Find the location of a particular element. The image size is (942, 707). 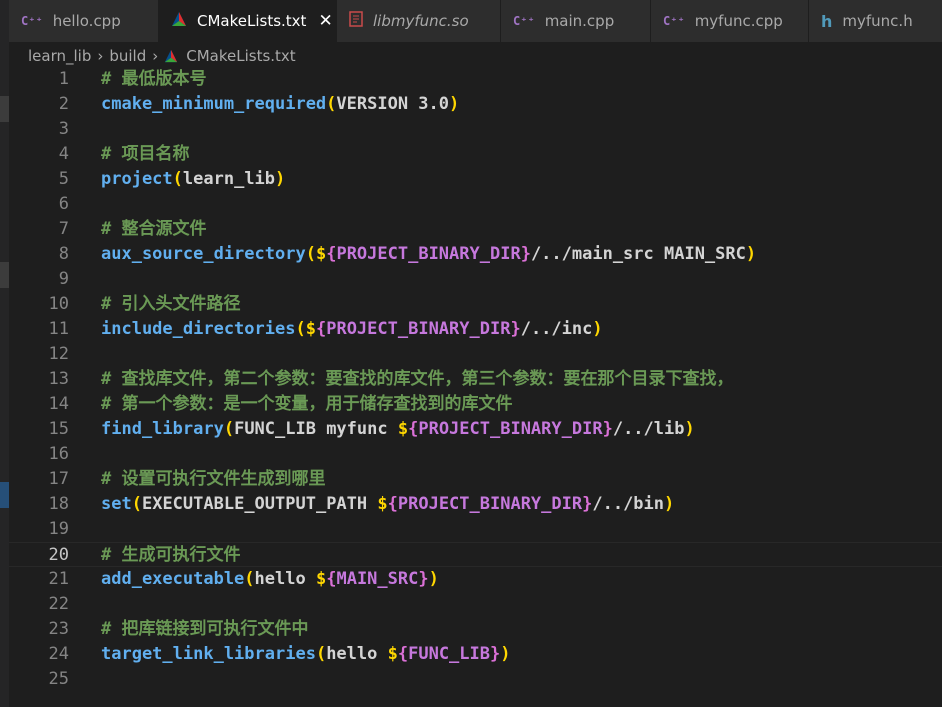

code-line: 14 # 第一个参数：是一个变量，用于储存查找到的库文件 is located at coordinates (475, 404).